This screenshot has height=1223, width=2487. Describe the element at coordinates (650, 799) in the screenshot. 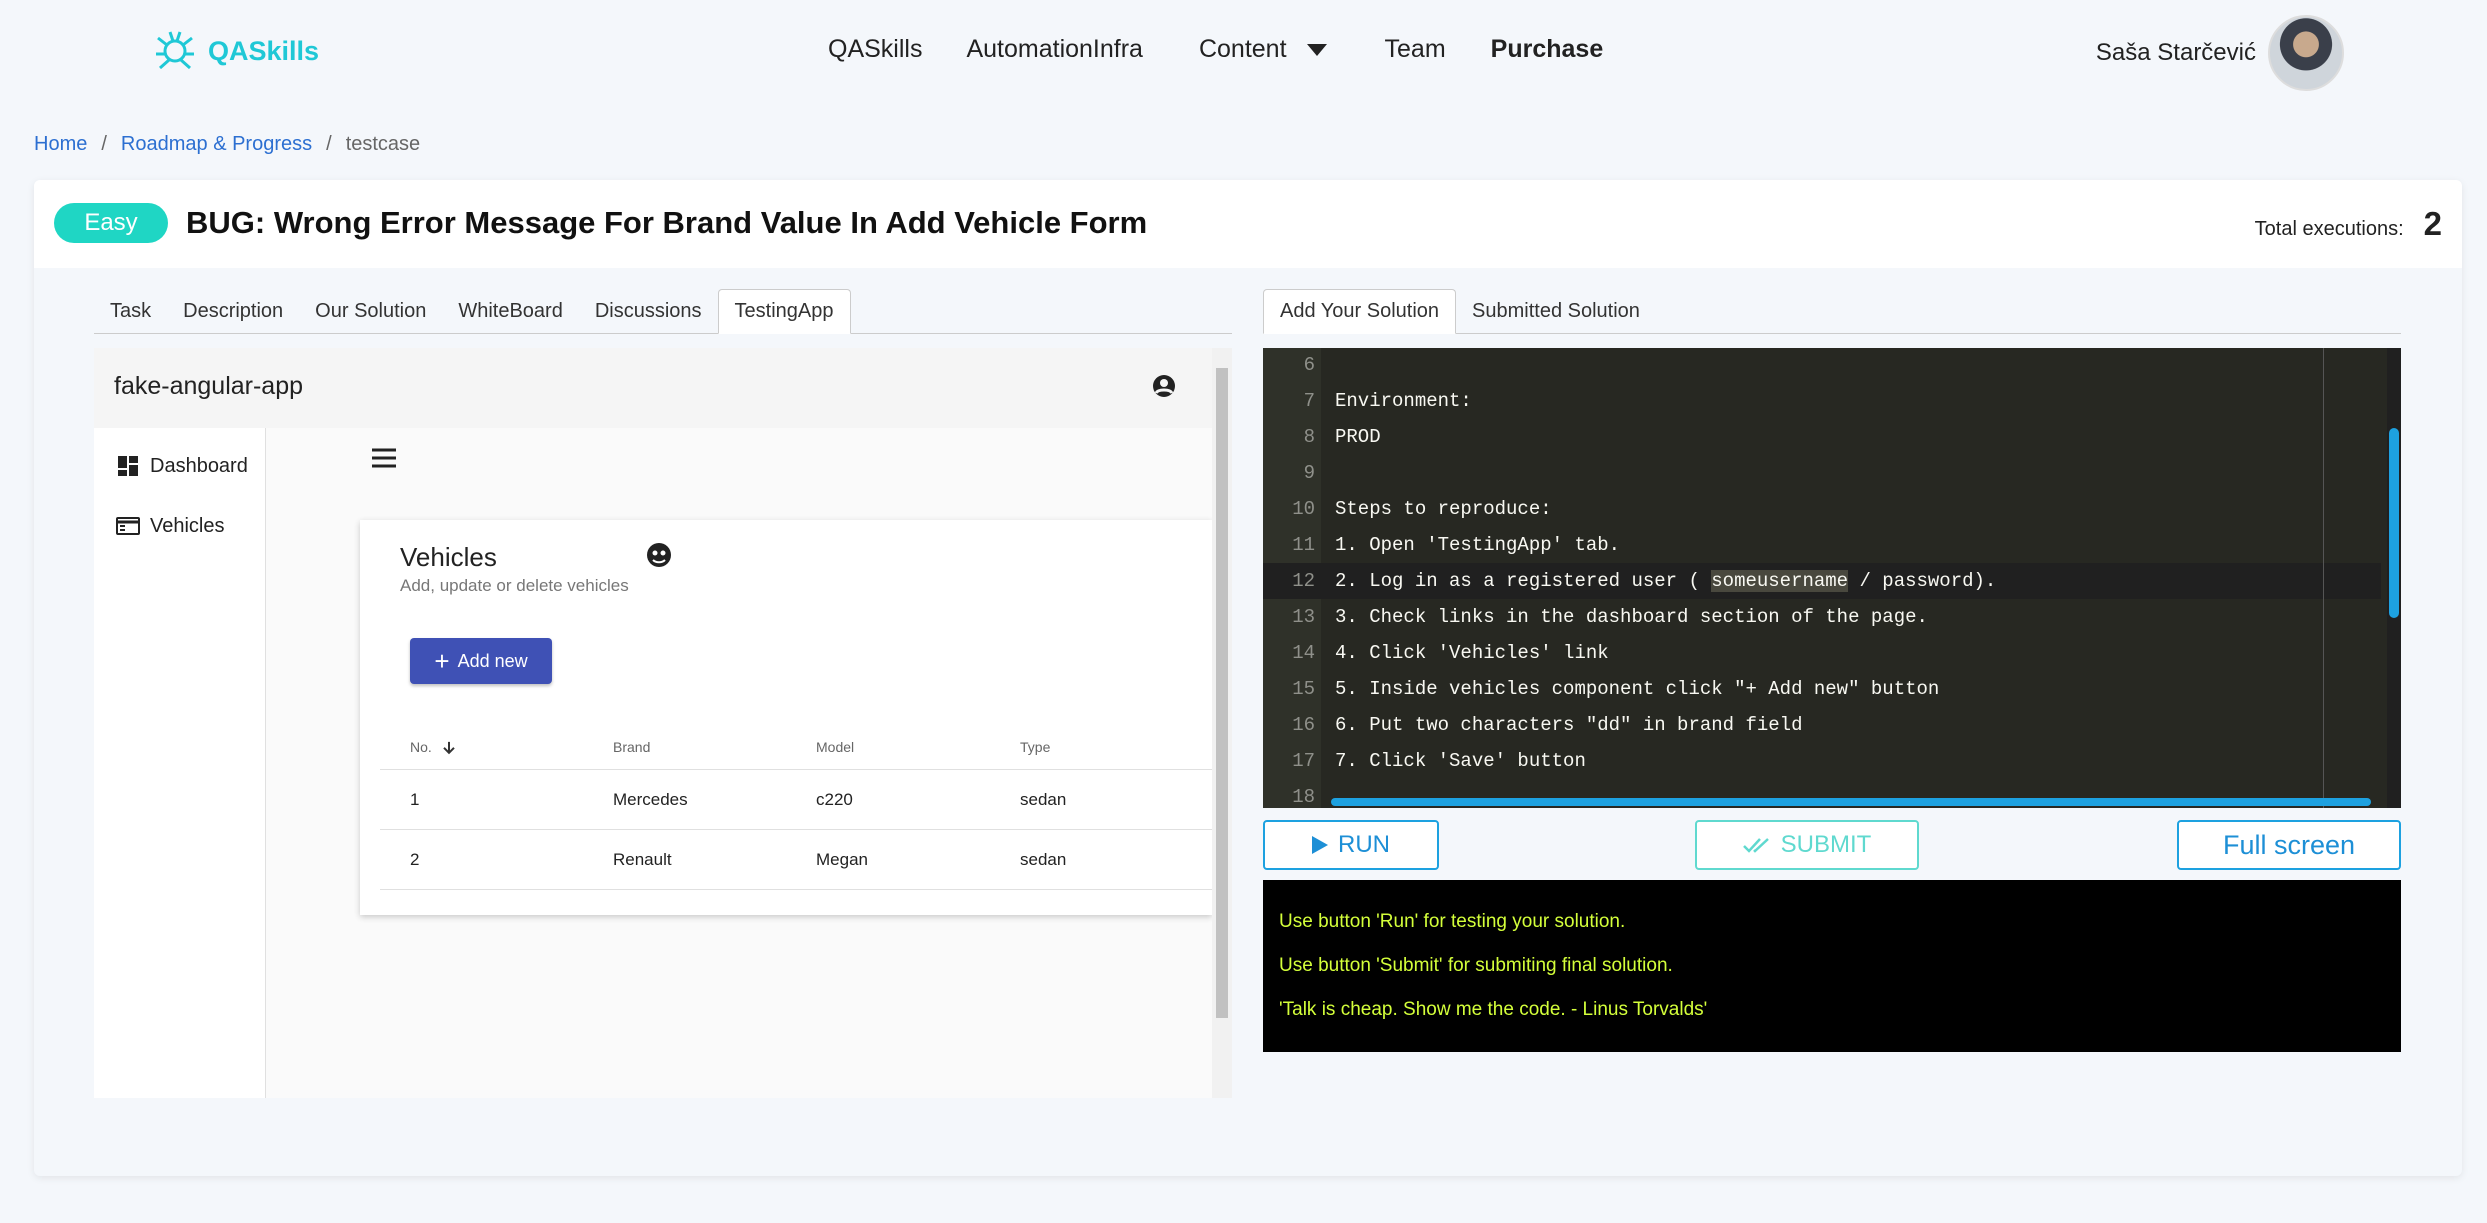

I see `cell-brand: Mercedes` at that location.